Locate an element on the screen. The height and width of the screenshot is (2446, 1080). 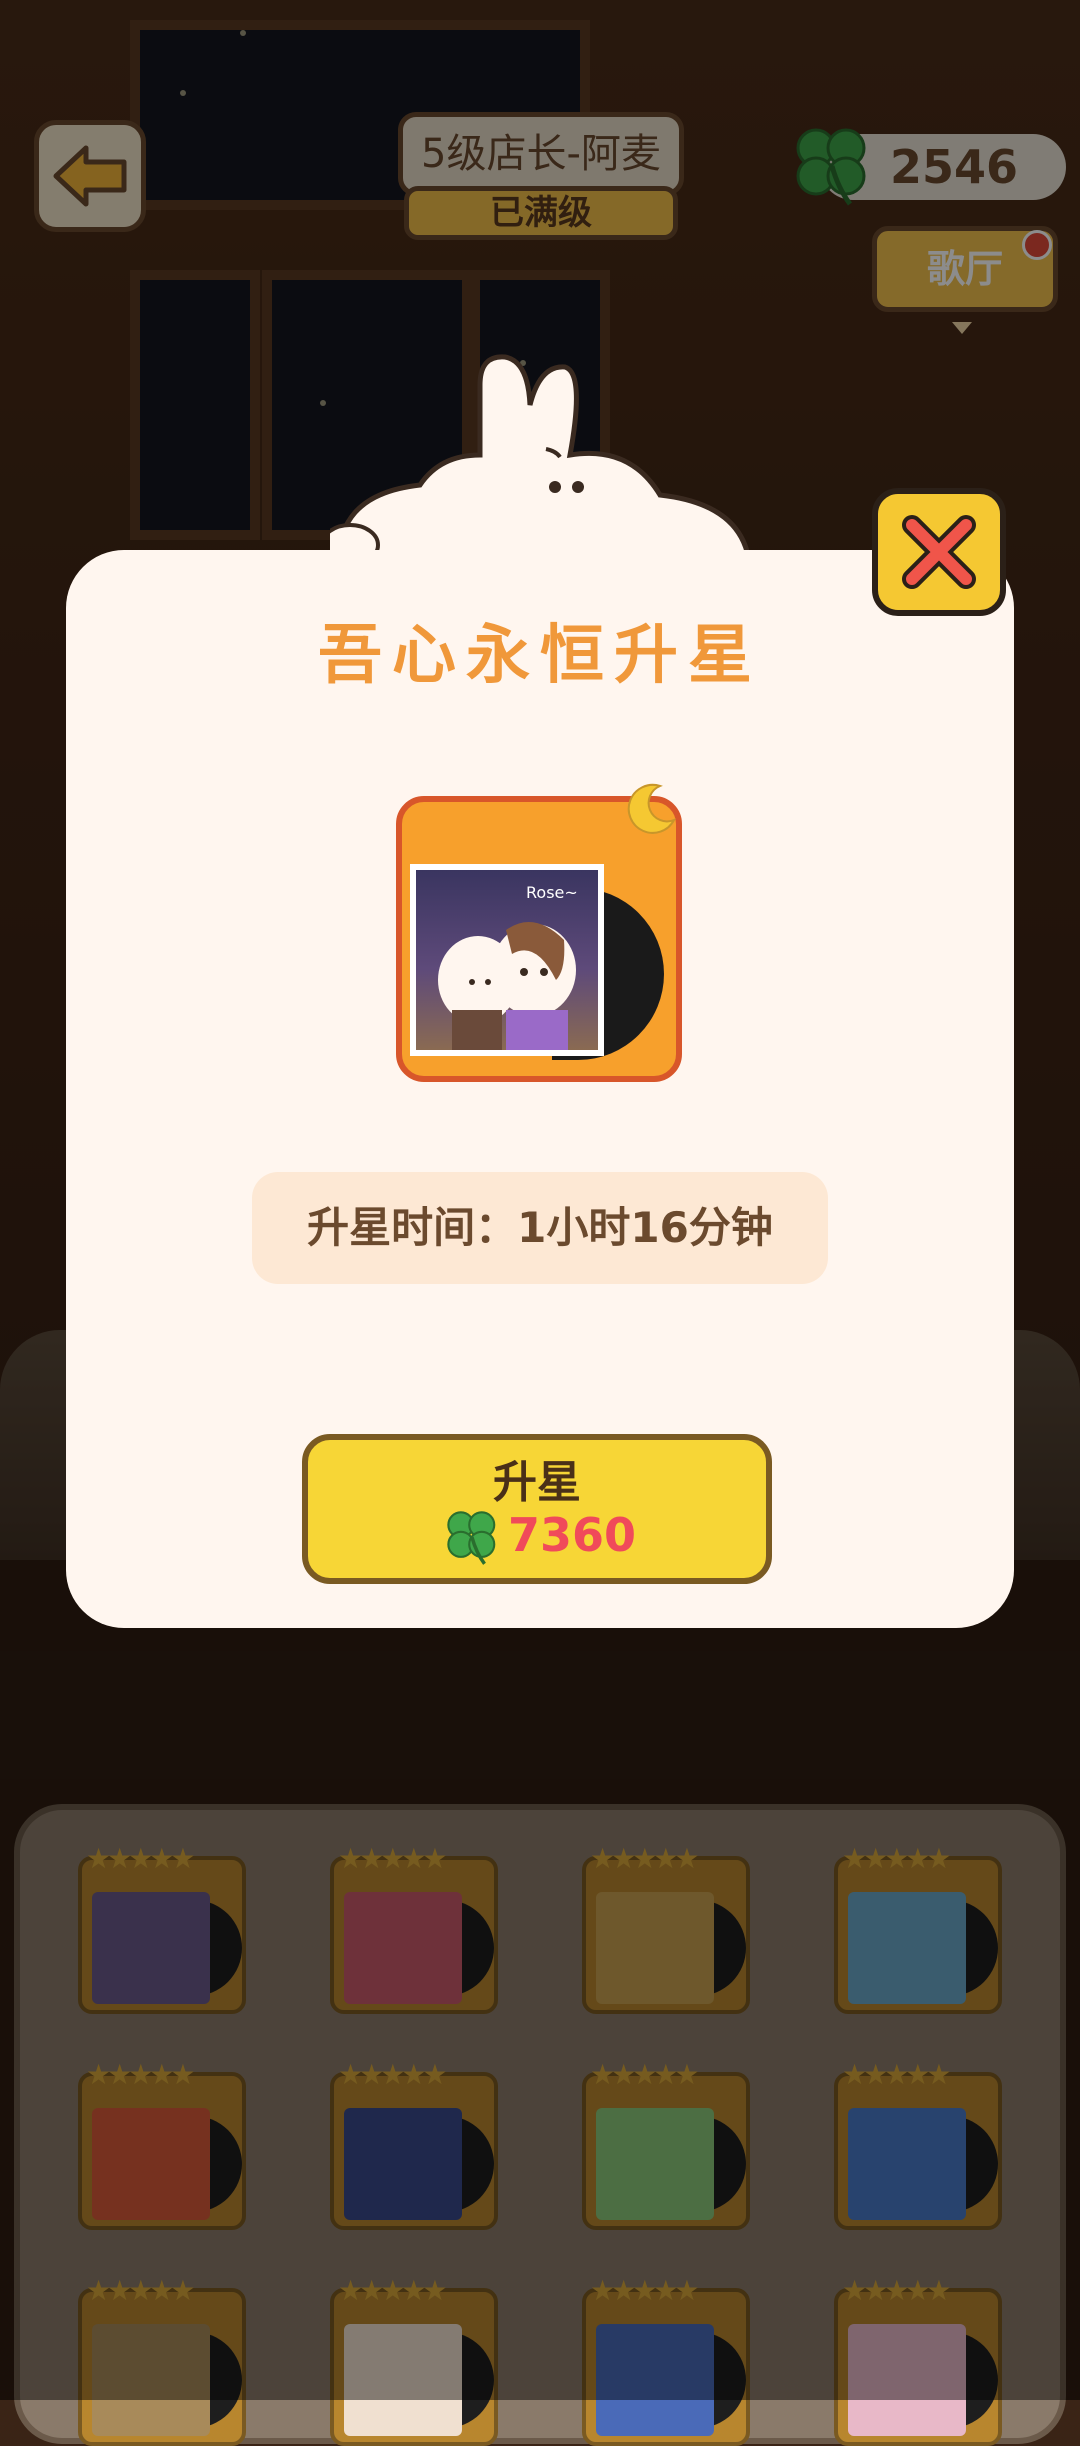
upgrade-cost: 7360 is located at coordinates (572, 1535).